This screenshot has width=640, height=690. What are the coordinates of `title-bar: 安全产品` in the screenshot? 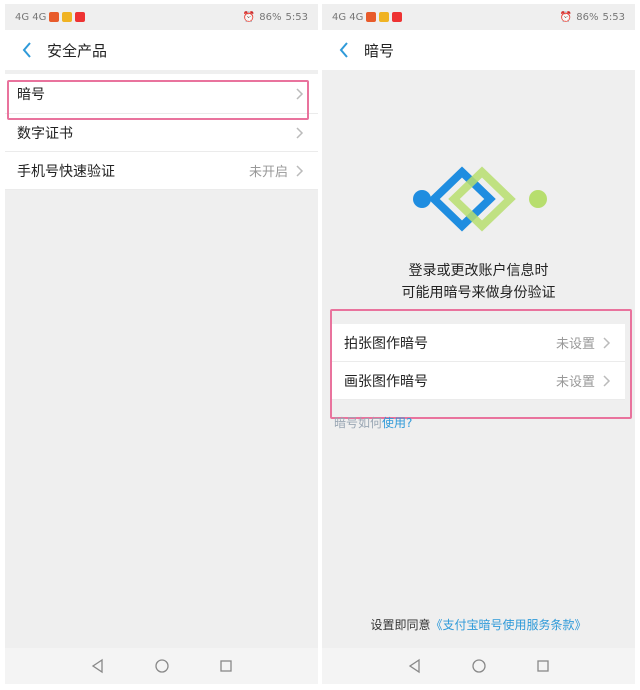 It's located at (161, 50).